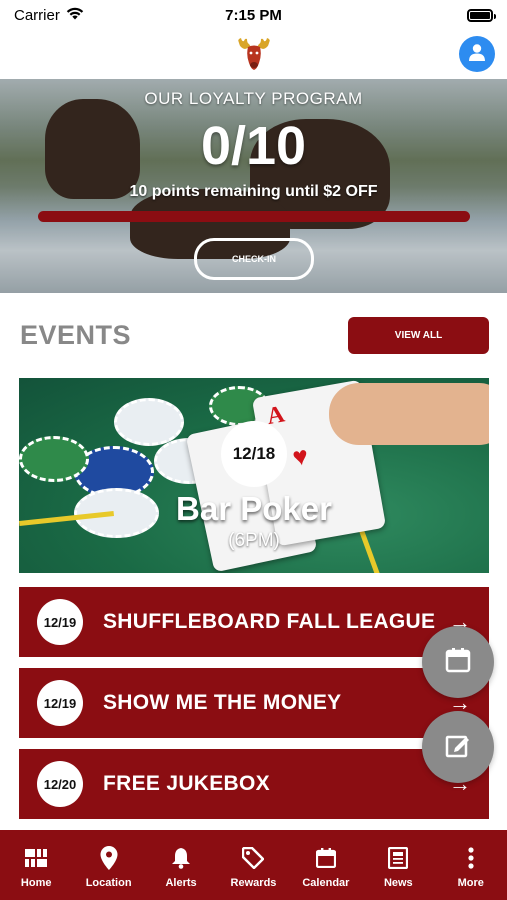 The height and width of the screenshot is (900, 507). Describe the element at coordinates (253, 883) in the screenshot. I see `tab-label: Rewards` at that location.